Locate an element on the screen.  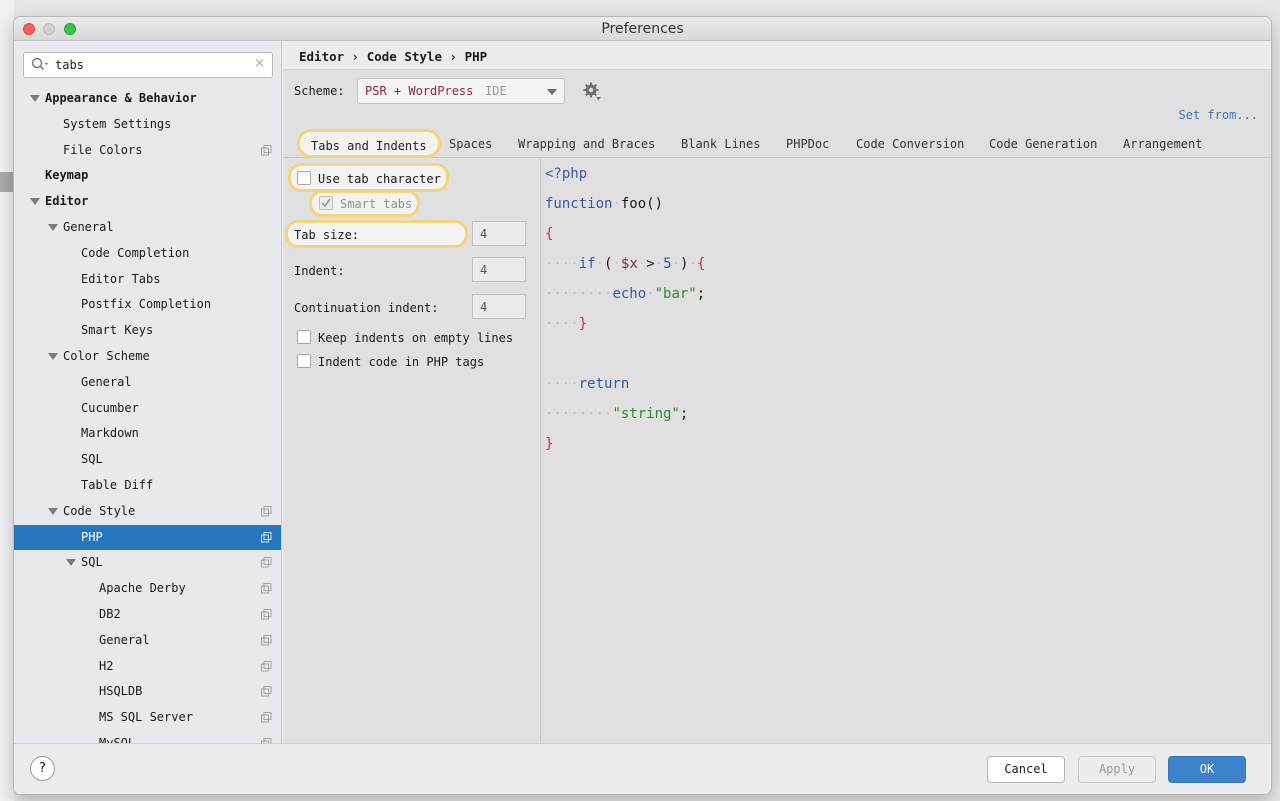
sidebar-item: Smart Keys is located at coordinates (147, 331).